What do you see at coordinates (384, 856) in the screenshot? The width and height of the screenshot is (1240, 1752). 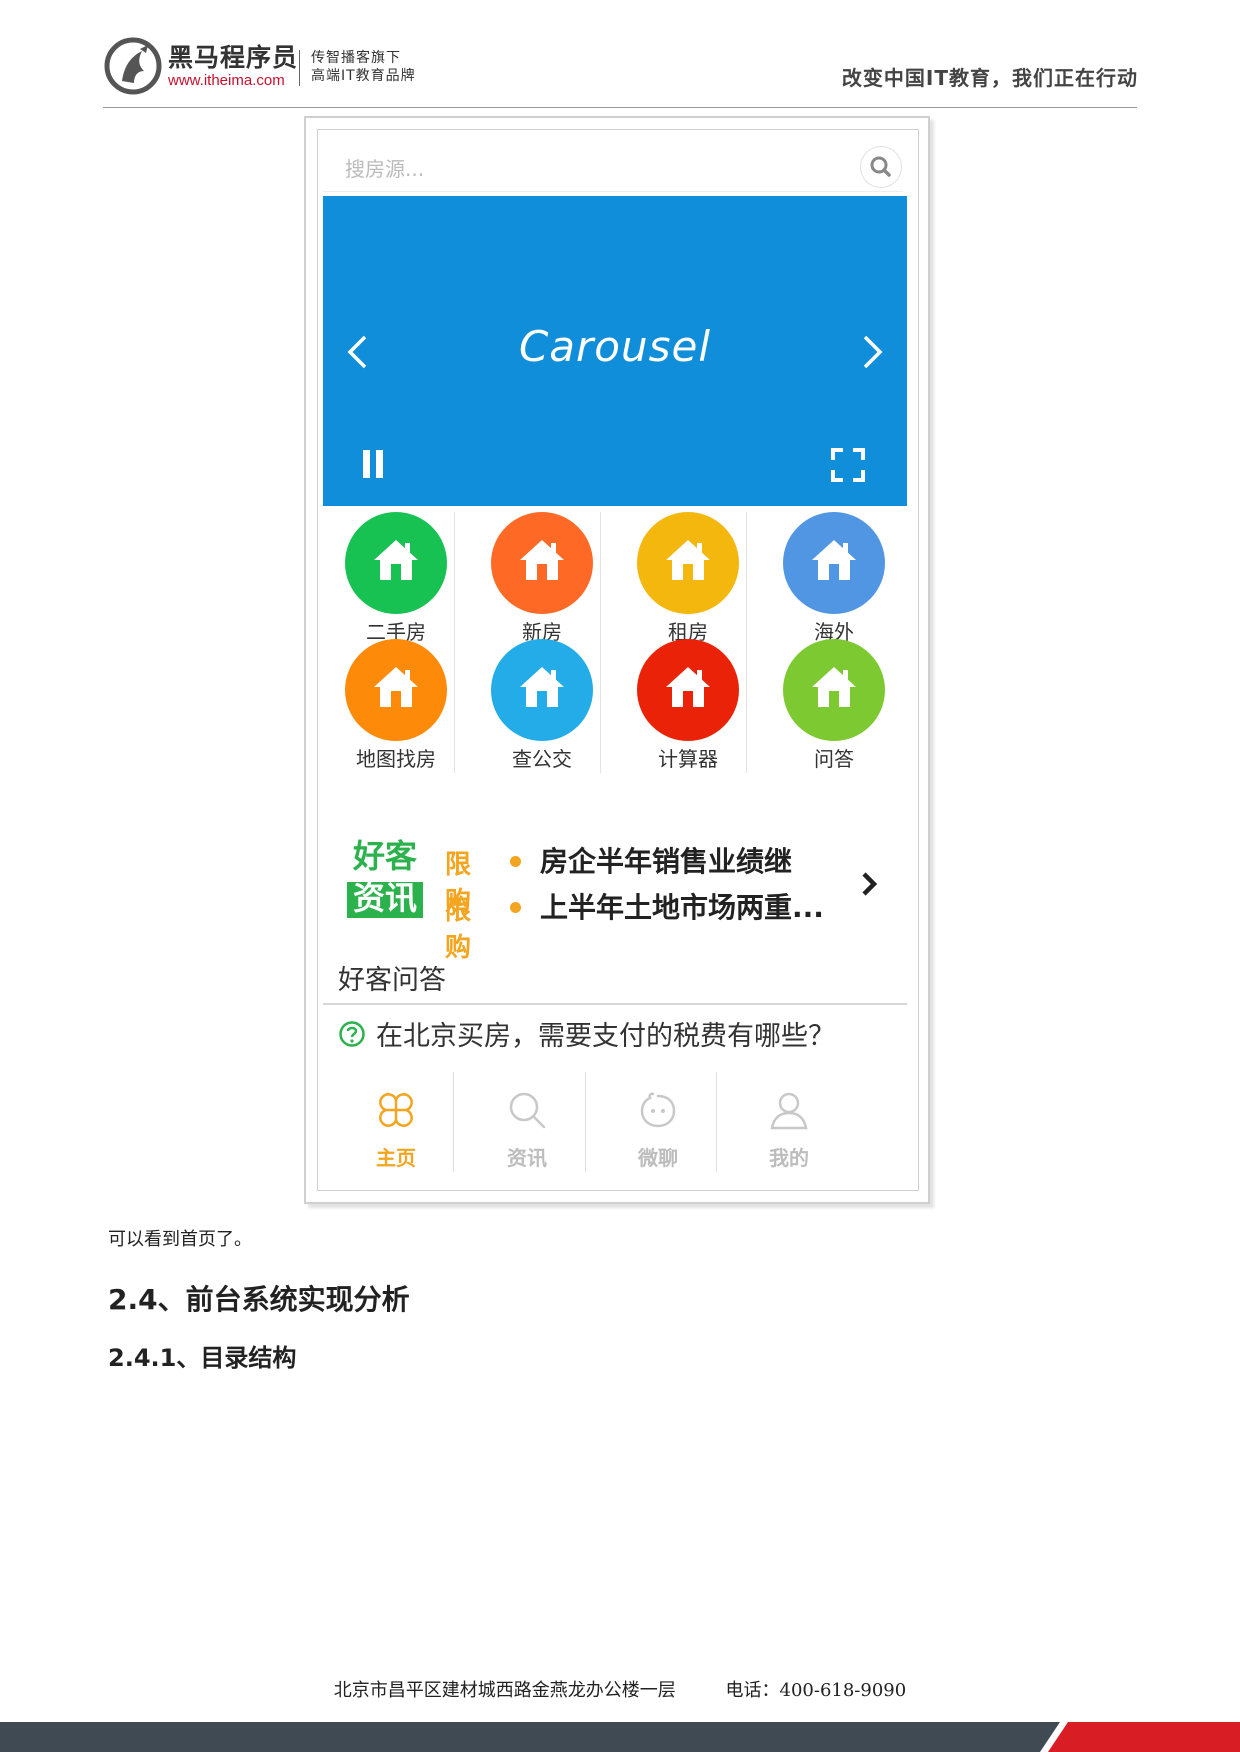 I see `news-logo-line-1: 好客` at bounding box center [384, 856].